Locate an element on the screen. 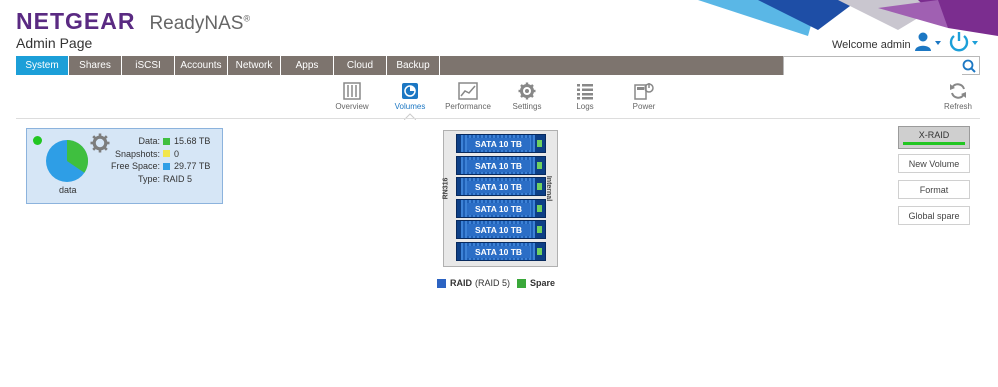 The height and width of the screenshot is (387, 998). chassis-left-panel: RN316 is located at coordinates (449, 198).